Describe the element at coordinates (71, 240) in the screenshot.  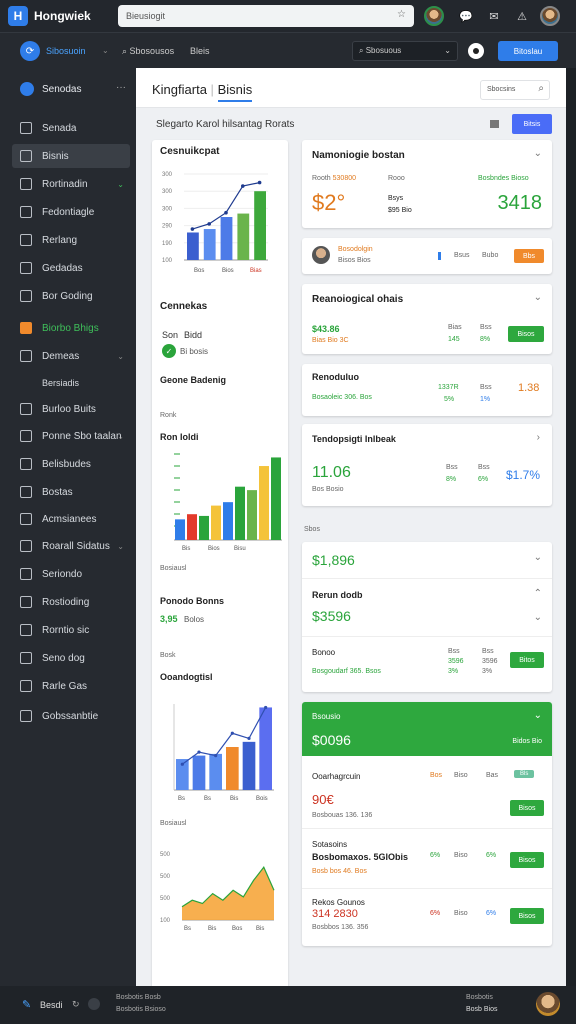
I see `sidebar-item: Rerlang` at that location.